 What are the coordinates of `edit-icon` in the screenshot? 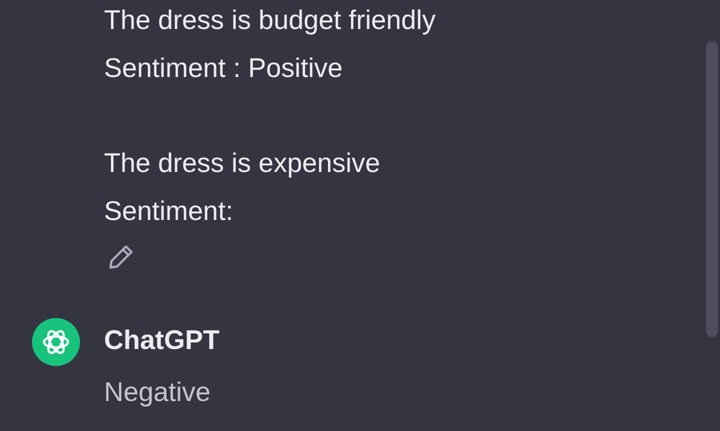 It's located at (121, 257).